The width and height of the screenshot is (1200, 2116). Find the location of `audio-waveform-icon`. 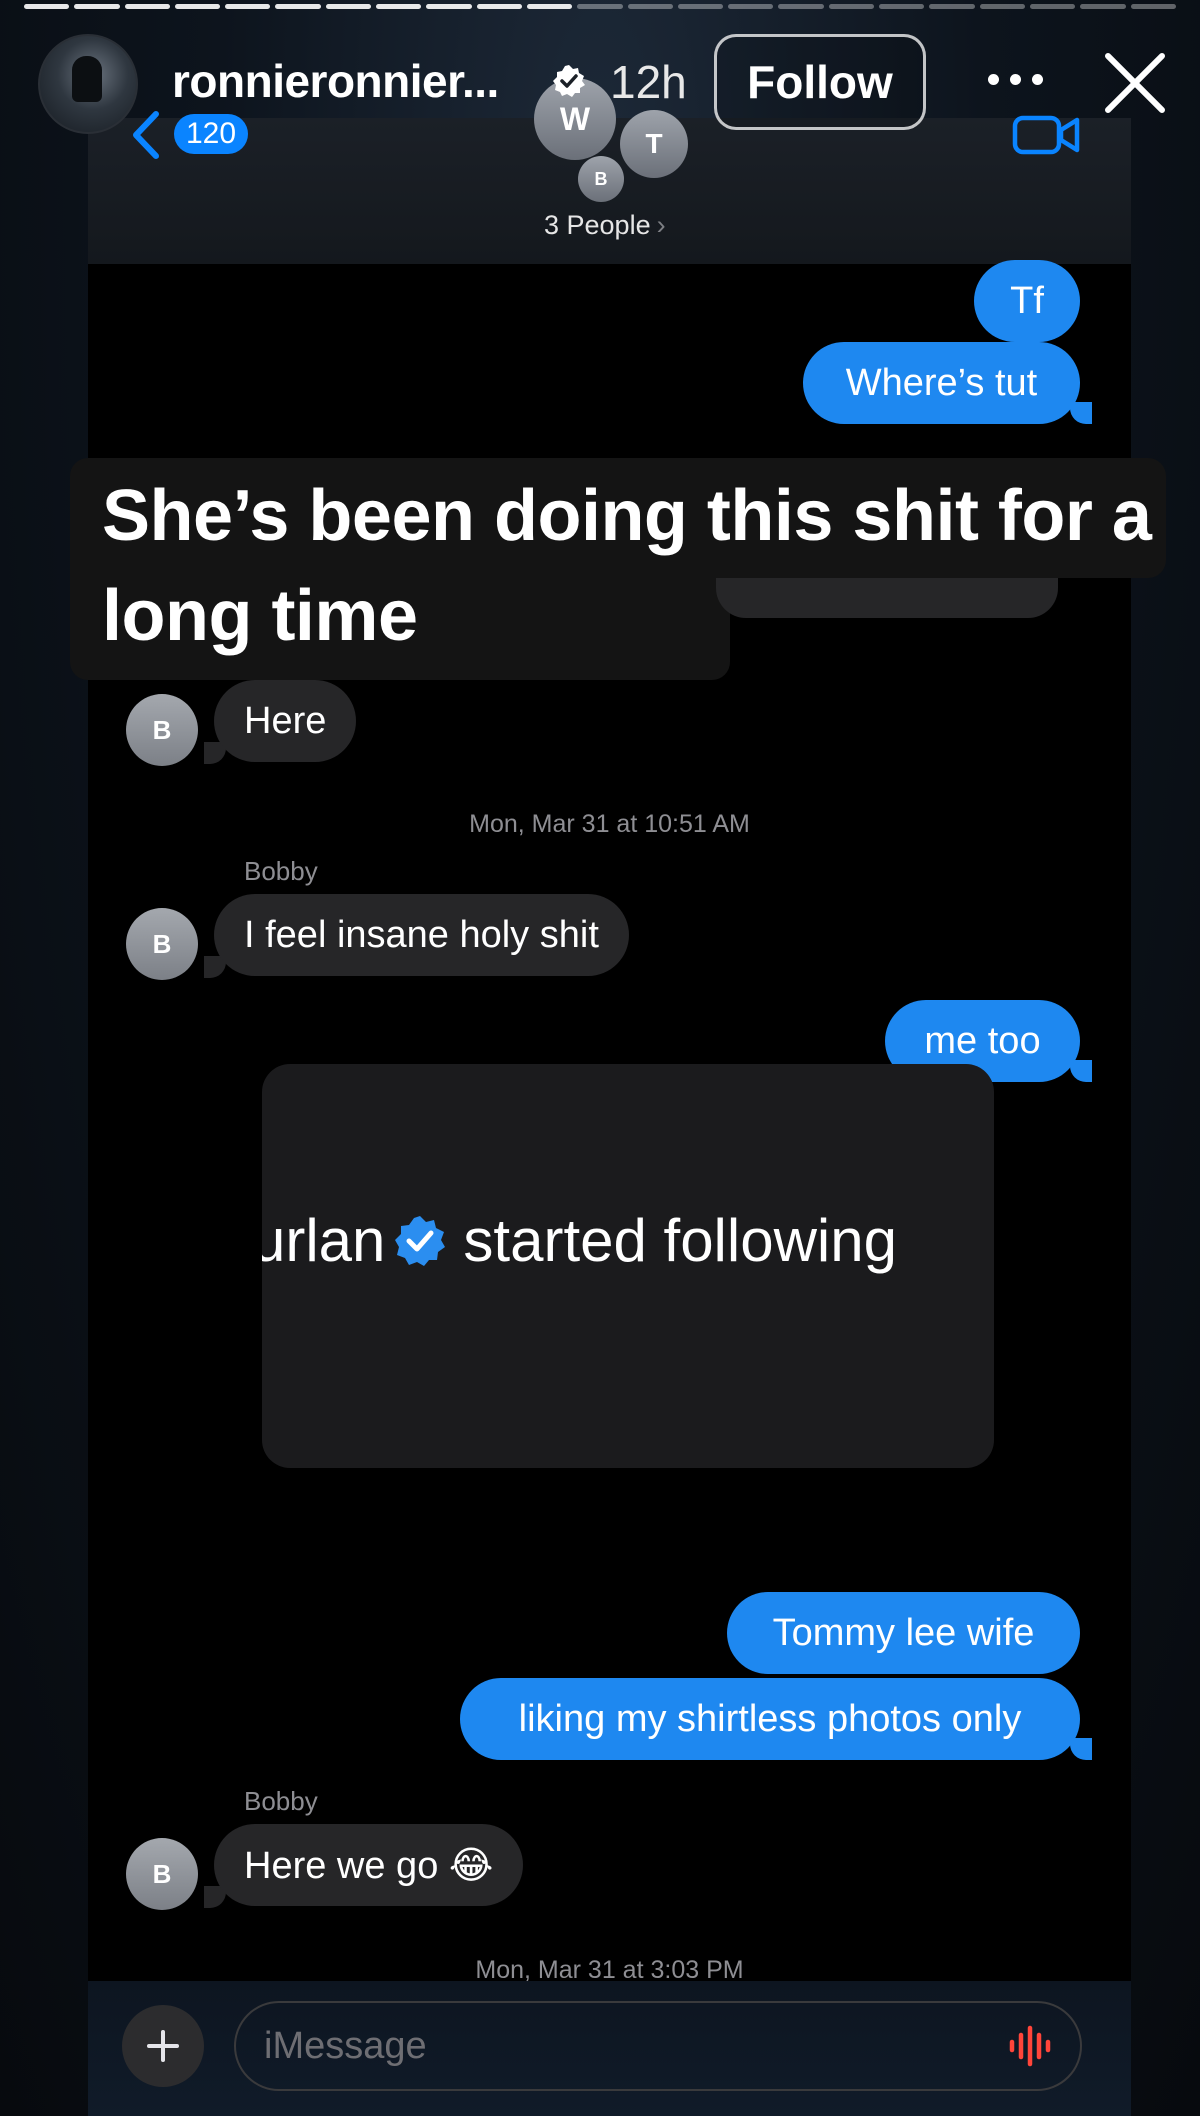

audio-waveform-icon is located at coordinates (1031, 2046).